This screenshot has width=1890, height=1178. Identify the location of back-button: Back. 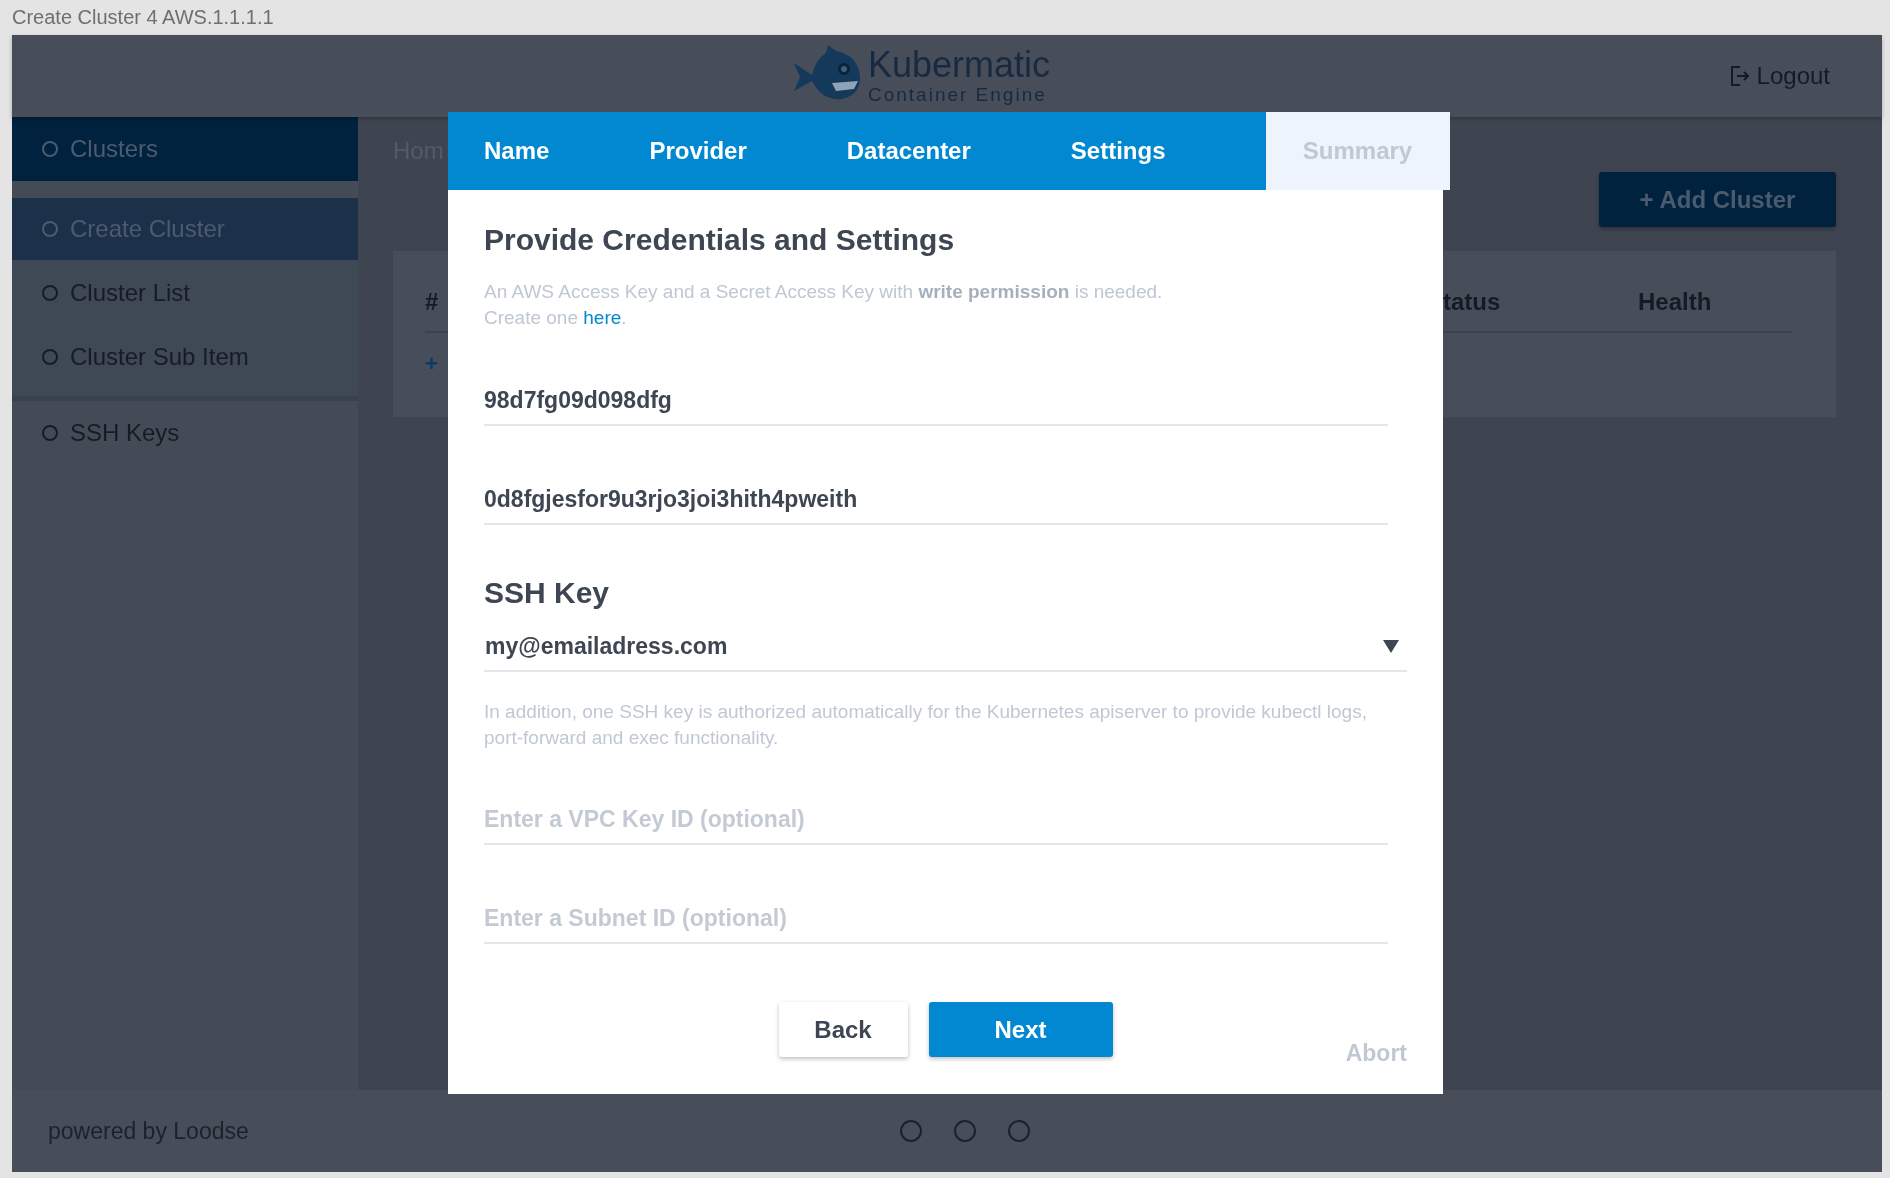
(843, 1029).